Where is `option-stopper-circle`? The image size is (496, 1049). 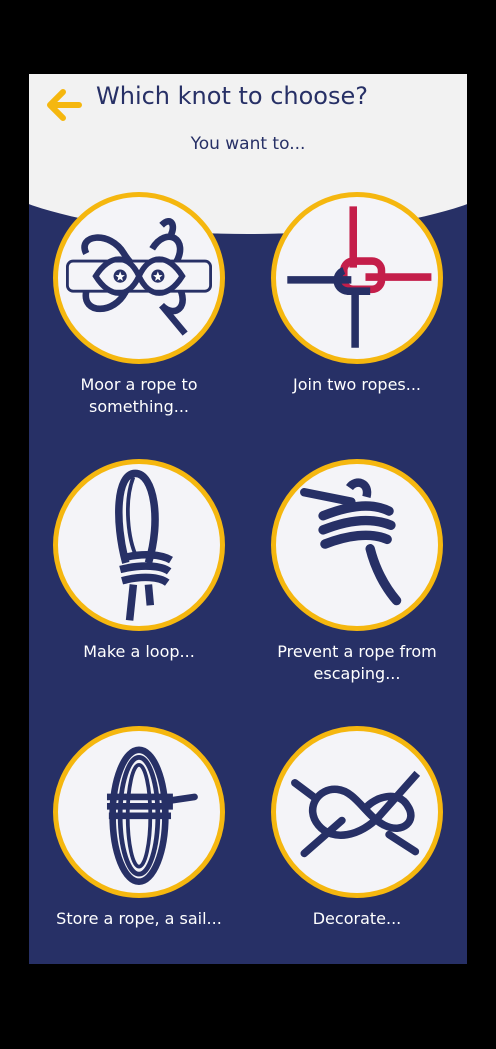
option-stopper-circle is located at coordinates (357, 545).